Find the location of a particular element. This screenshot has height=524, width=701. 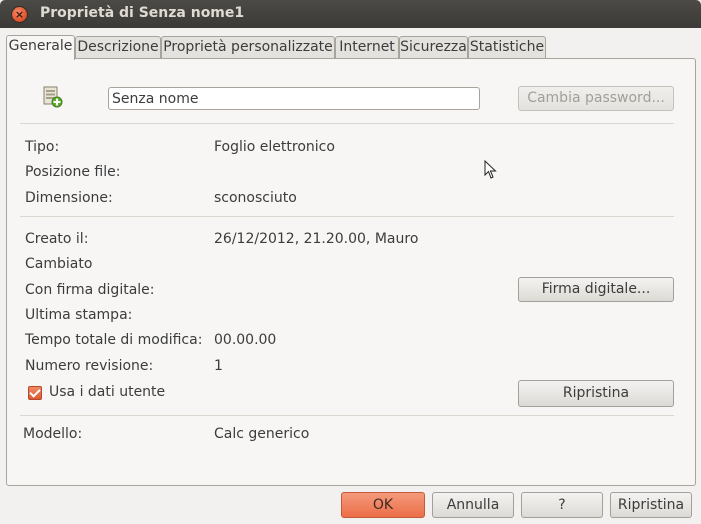

tab-generale: Generale is located at coordinates (40, 47).